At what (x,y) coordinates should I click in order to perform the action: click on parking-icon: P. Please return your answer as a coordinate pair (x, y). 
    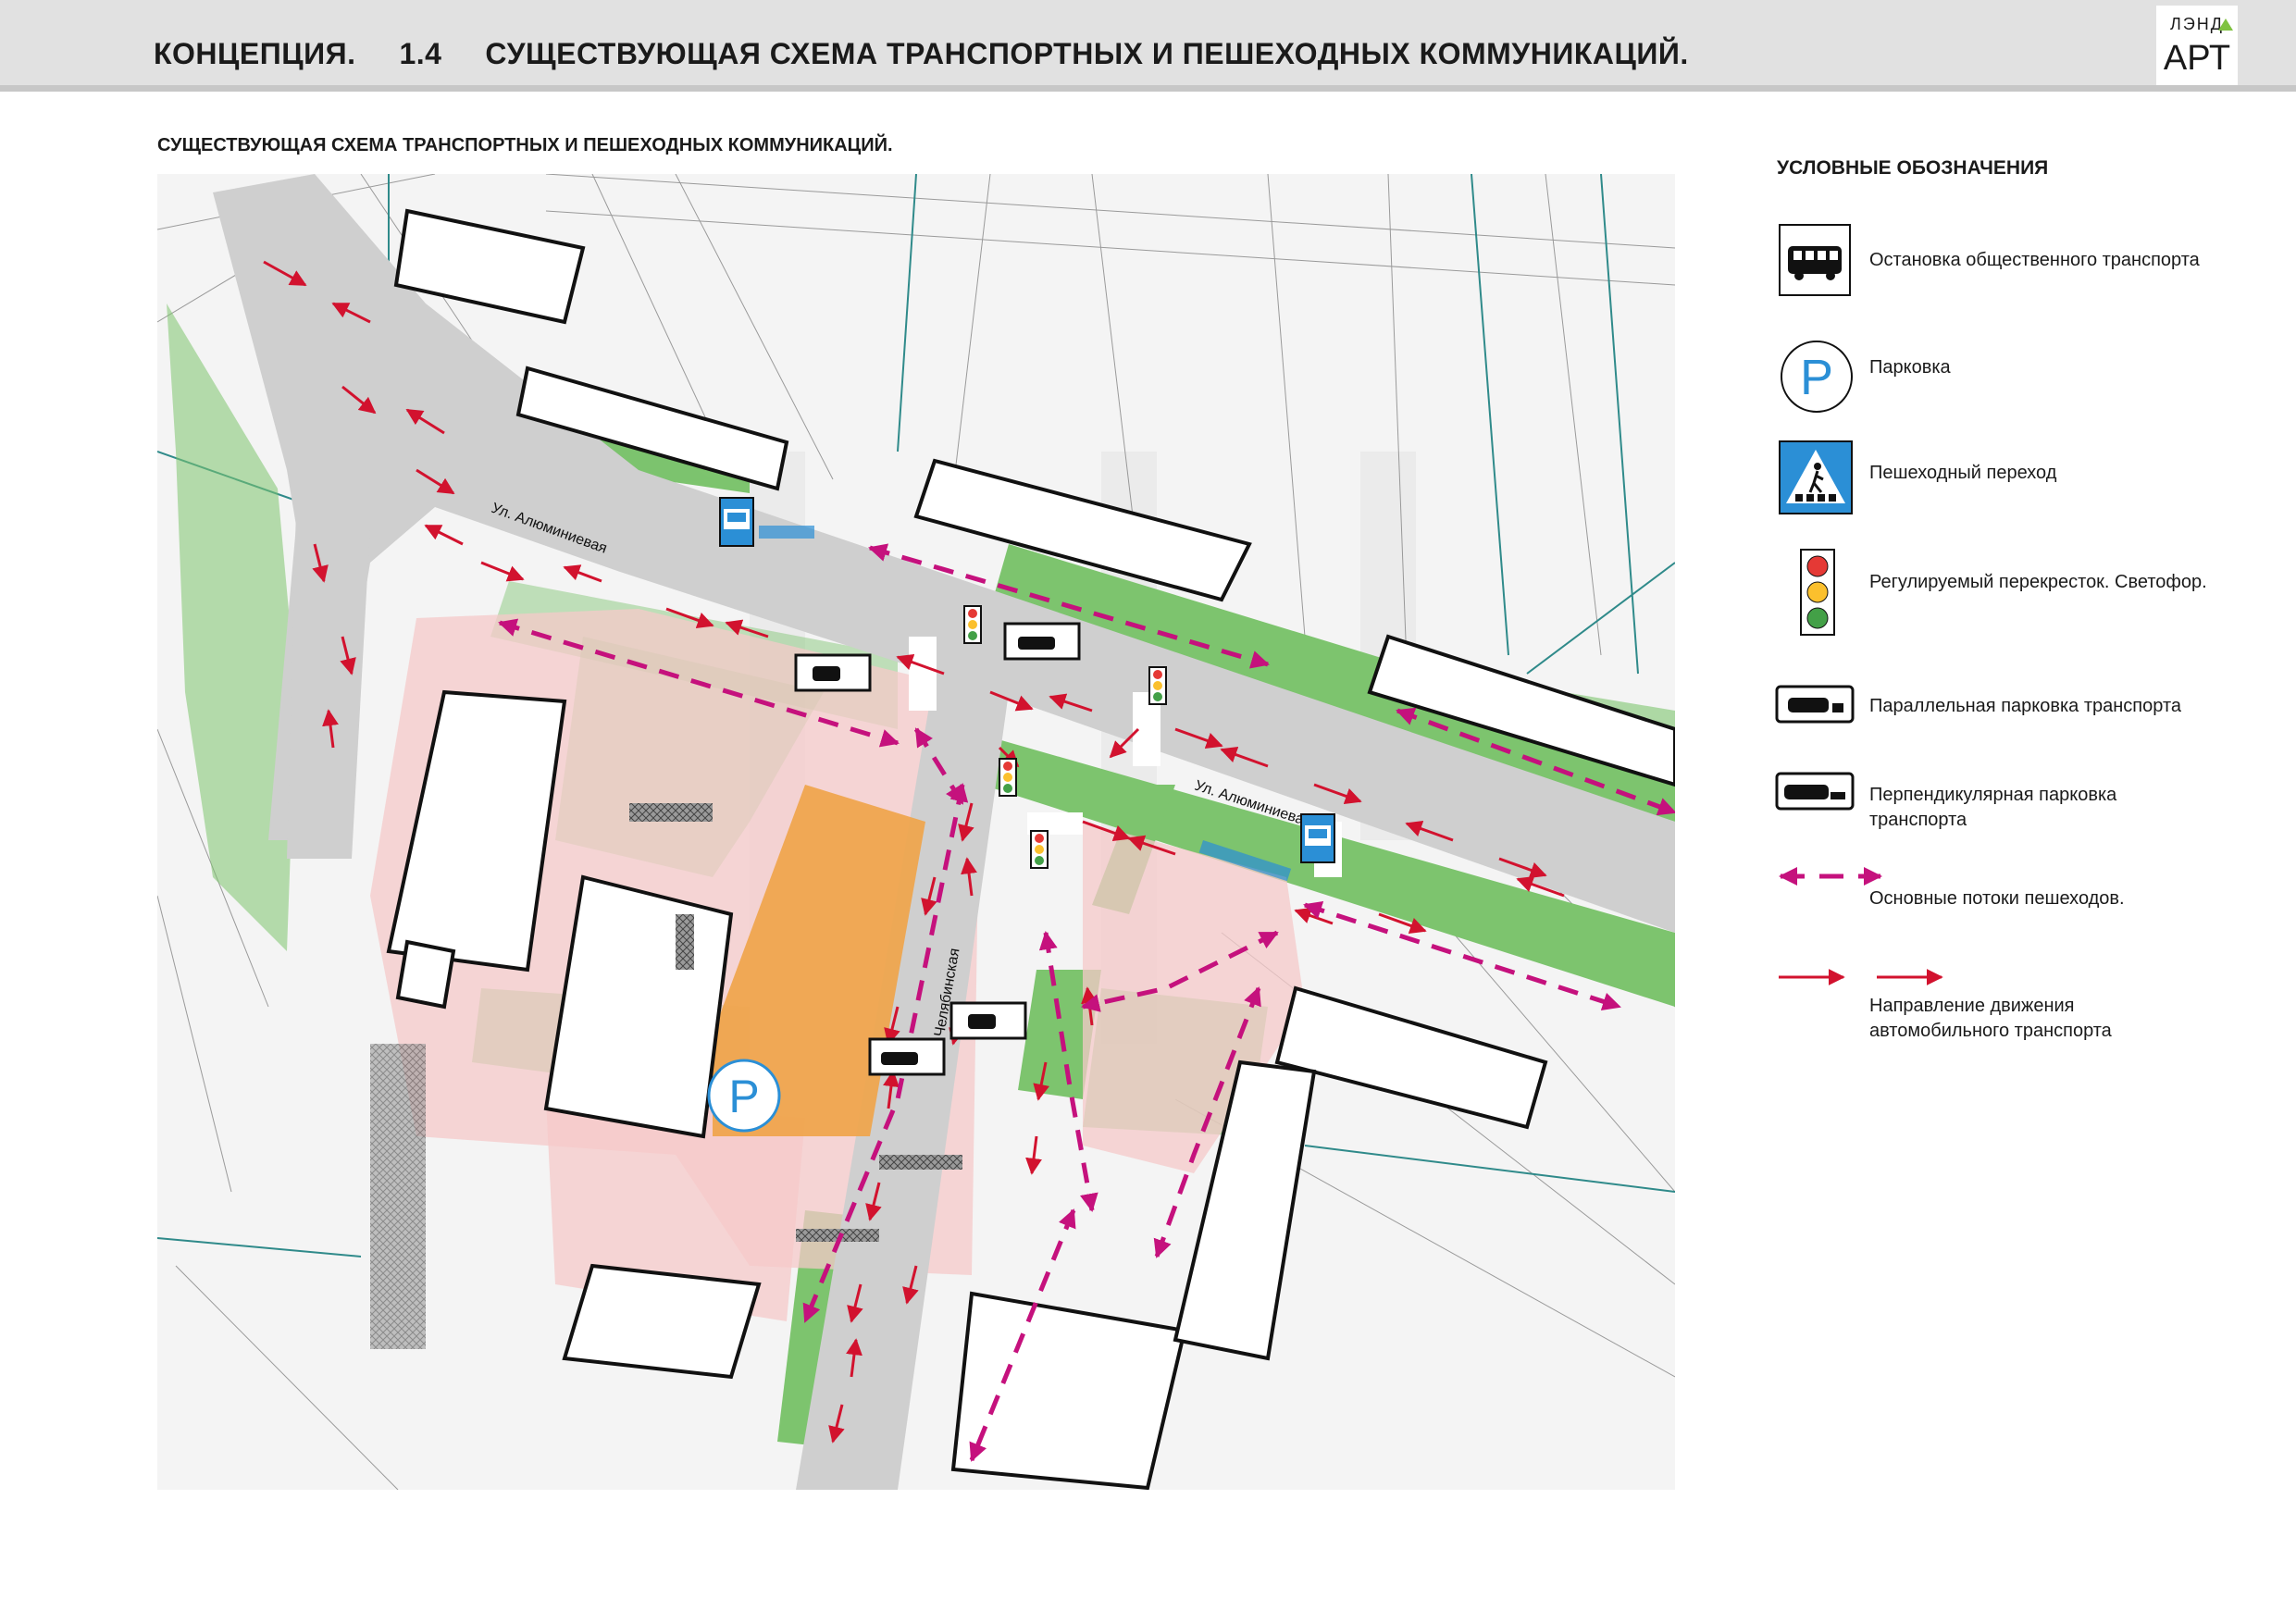
    Looking at the image, I should click on (1817, 379).